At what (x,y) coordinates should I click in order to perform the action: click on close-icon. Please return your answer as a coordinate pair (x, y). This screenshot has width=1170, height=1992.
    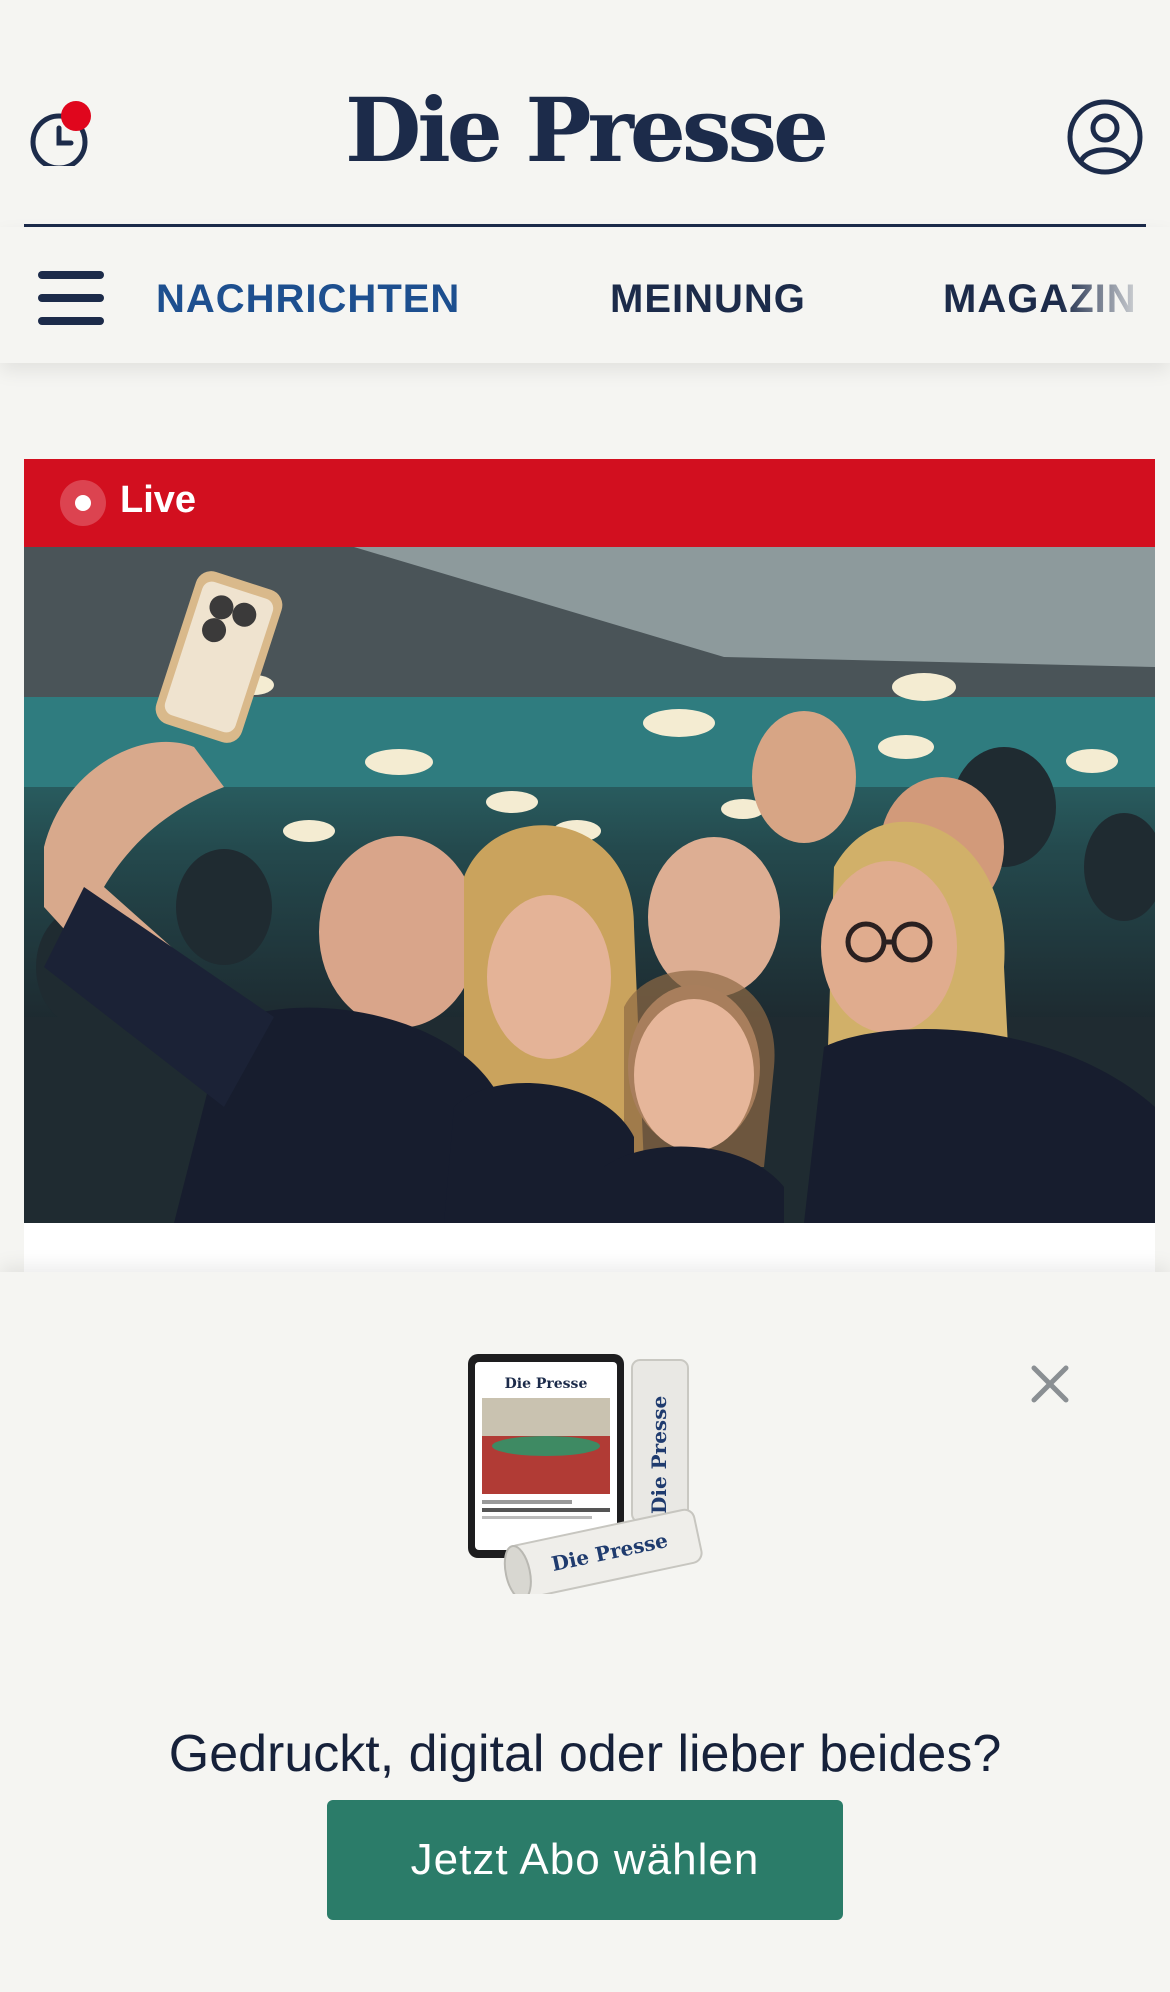
    Looking at the image, I should click on (1050, 1384).